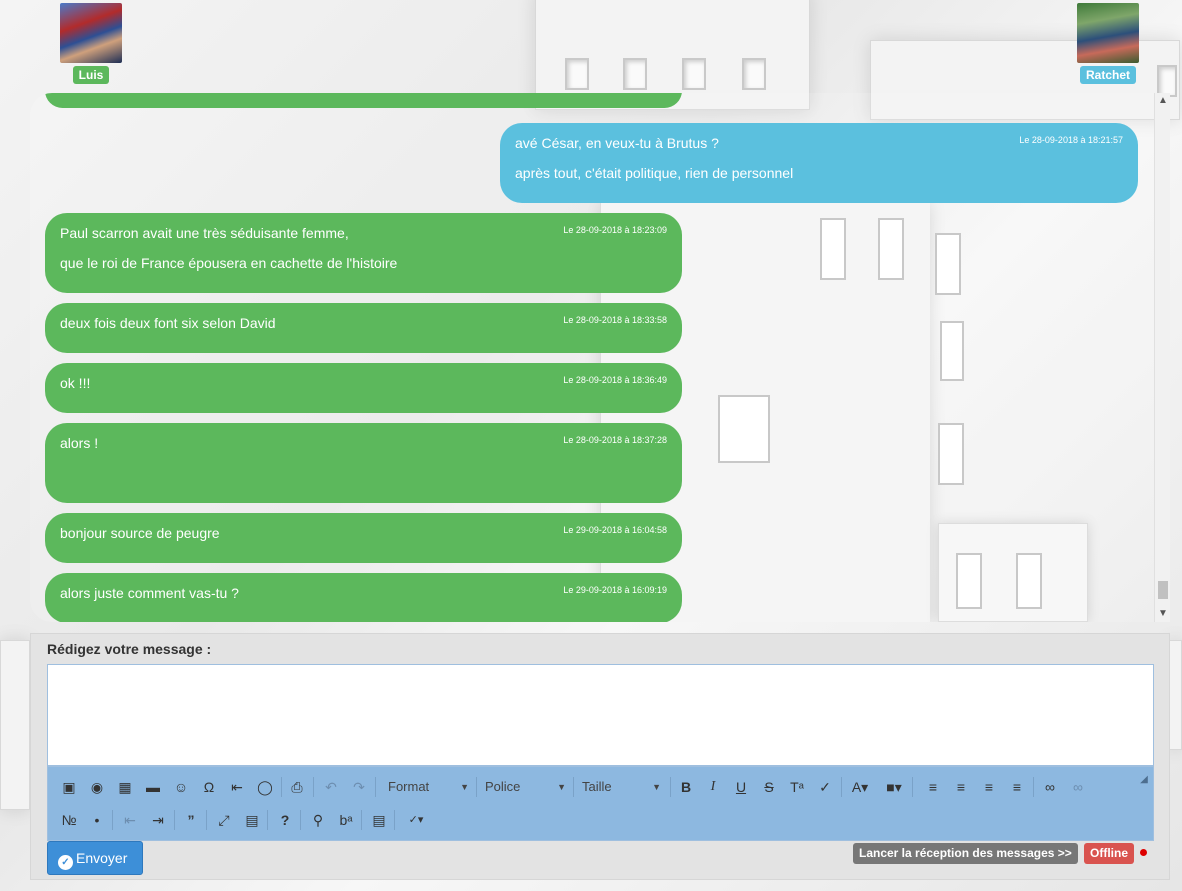 Image resolution: width=1182 pixels, height=891 pixels. I want to click on message-editor, so click(600, 715).